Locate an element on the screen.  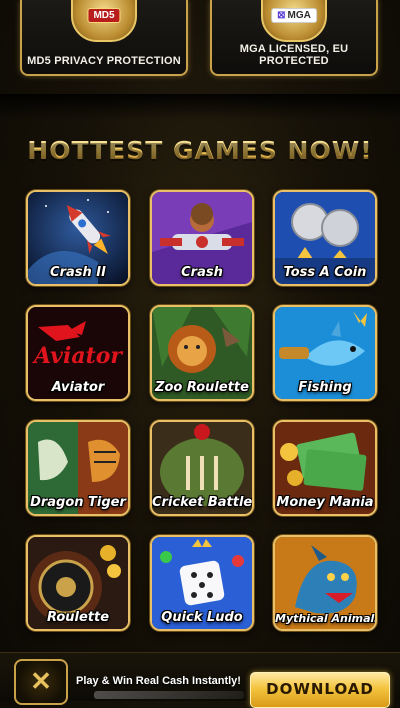
game-tile-dragon-tiger: Dragon Tiger is located at coordinates (78, 468).